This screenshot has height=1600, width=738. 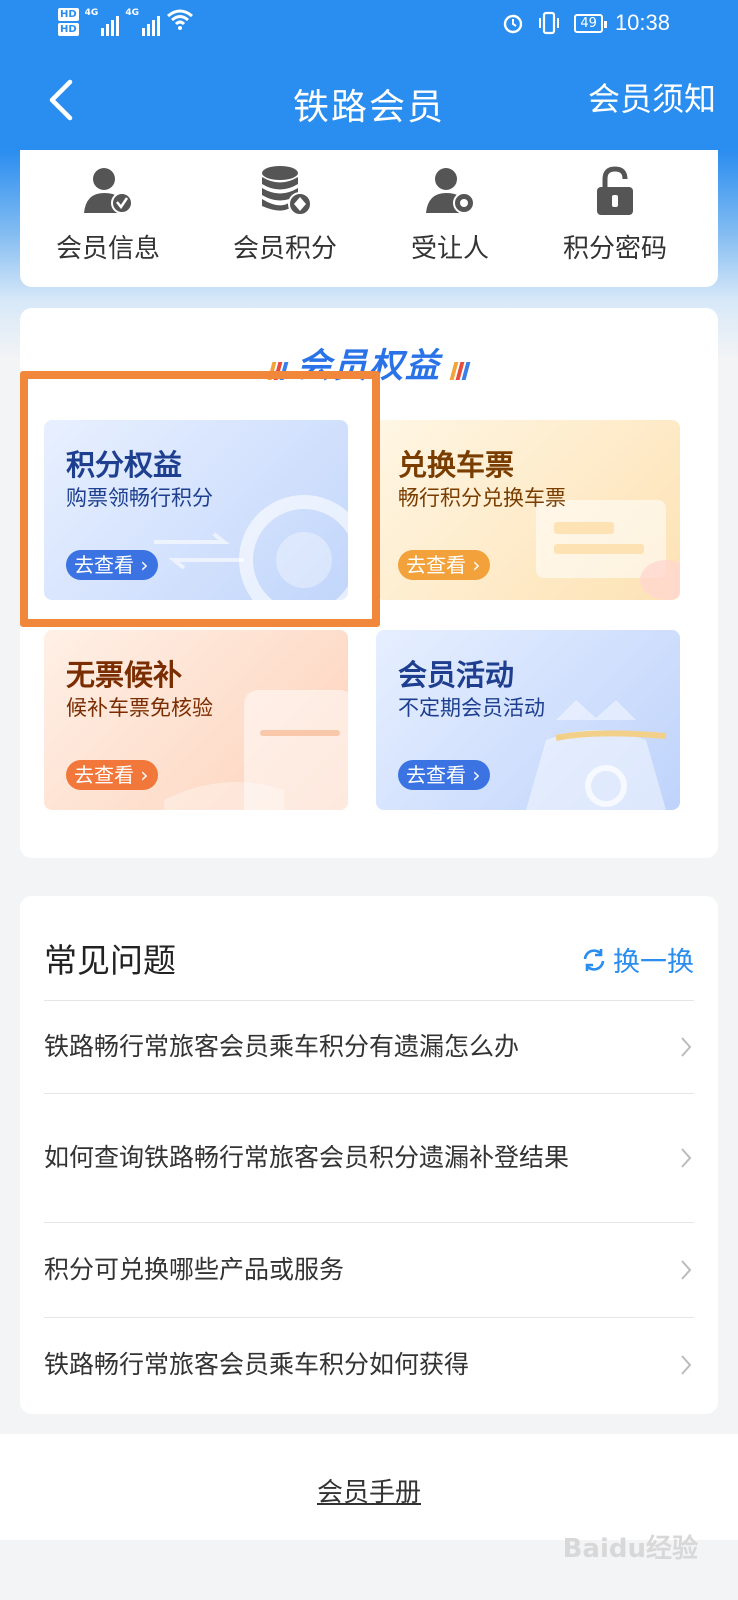 What do you see at coordinates (513, 24) in the screenshot?
I see `alarm-icon` at bounding box center [513, 24].